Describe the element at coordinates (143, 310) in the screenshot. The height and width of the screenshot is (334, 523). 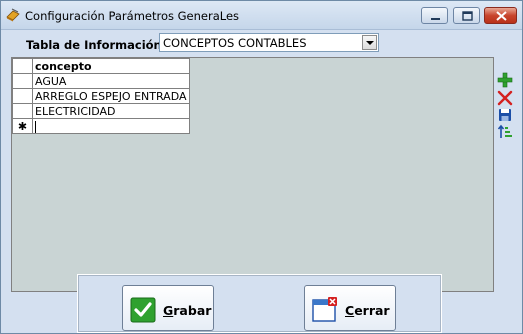
I see `checkmark-icon` at that location.